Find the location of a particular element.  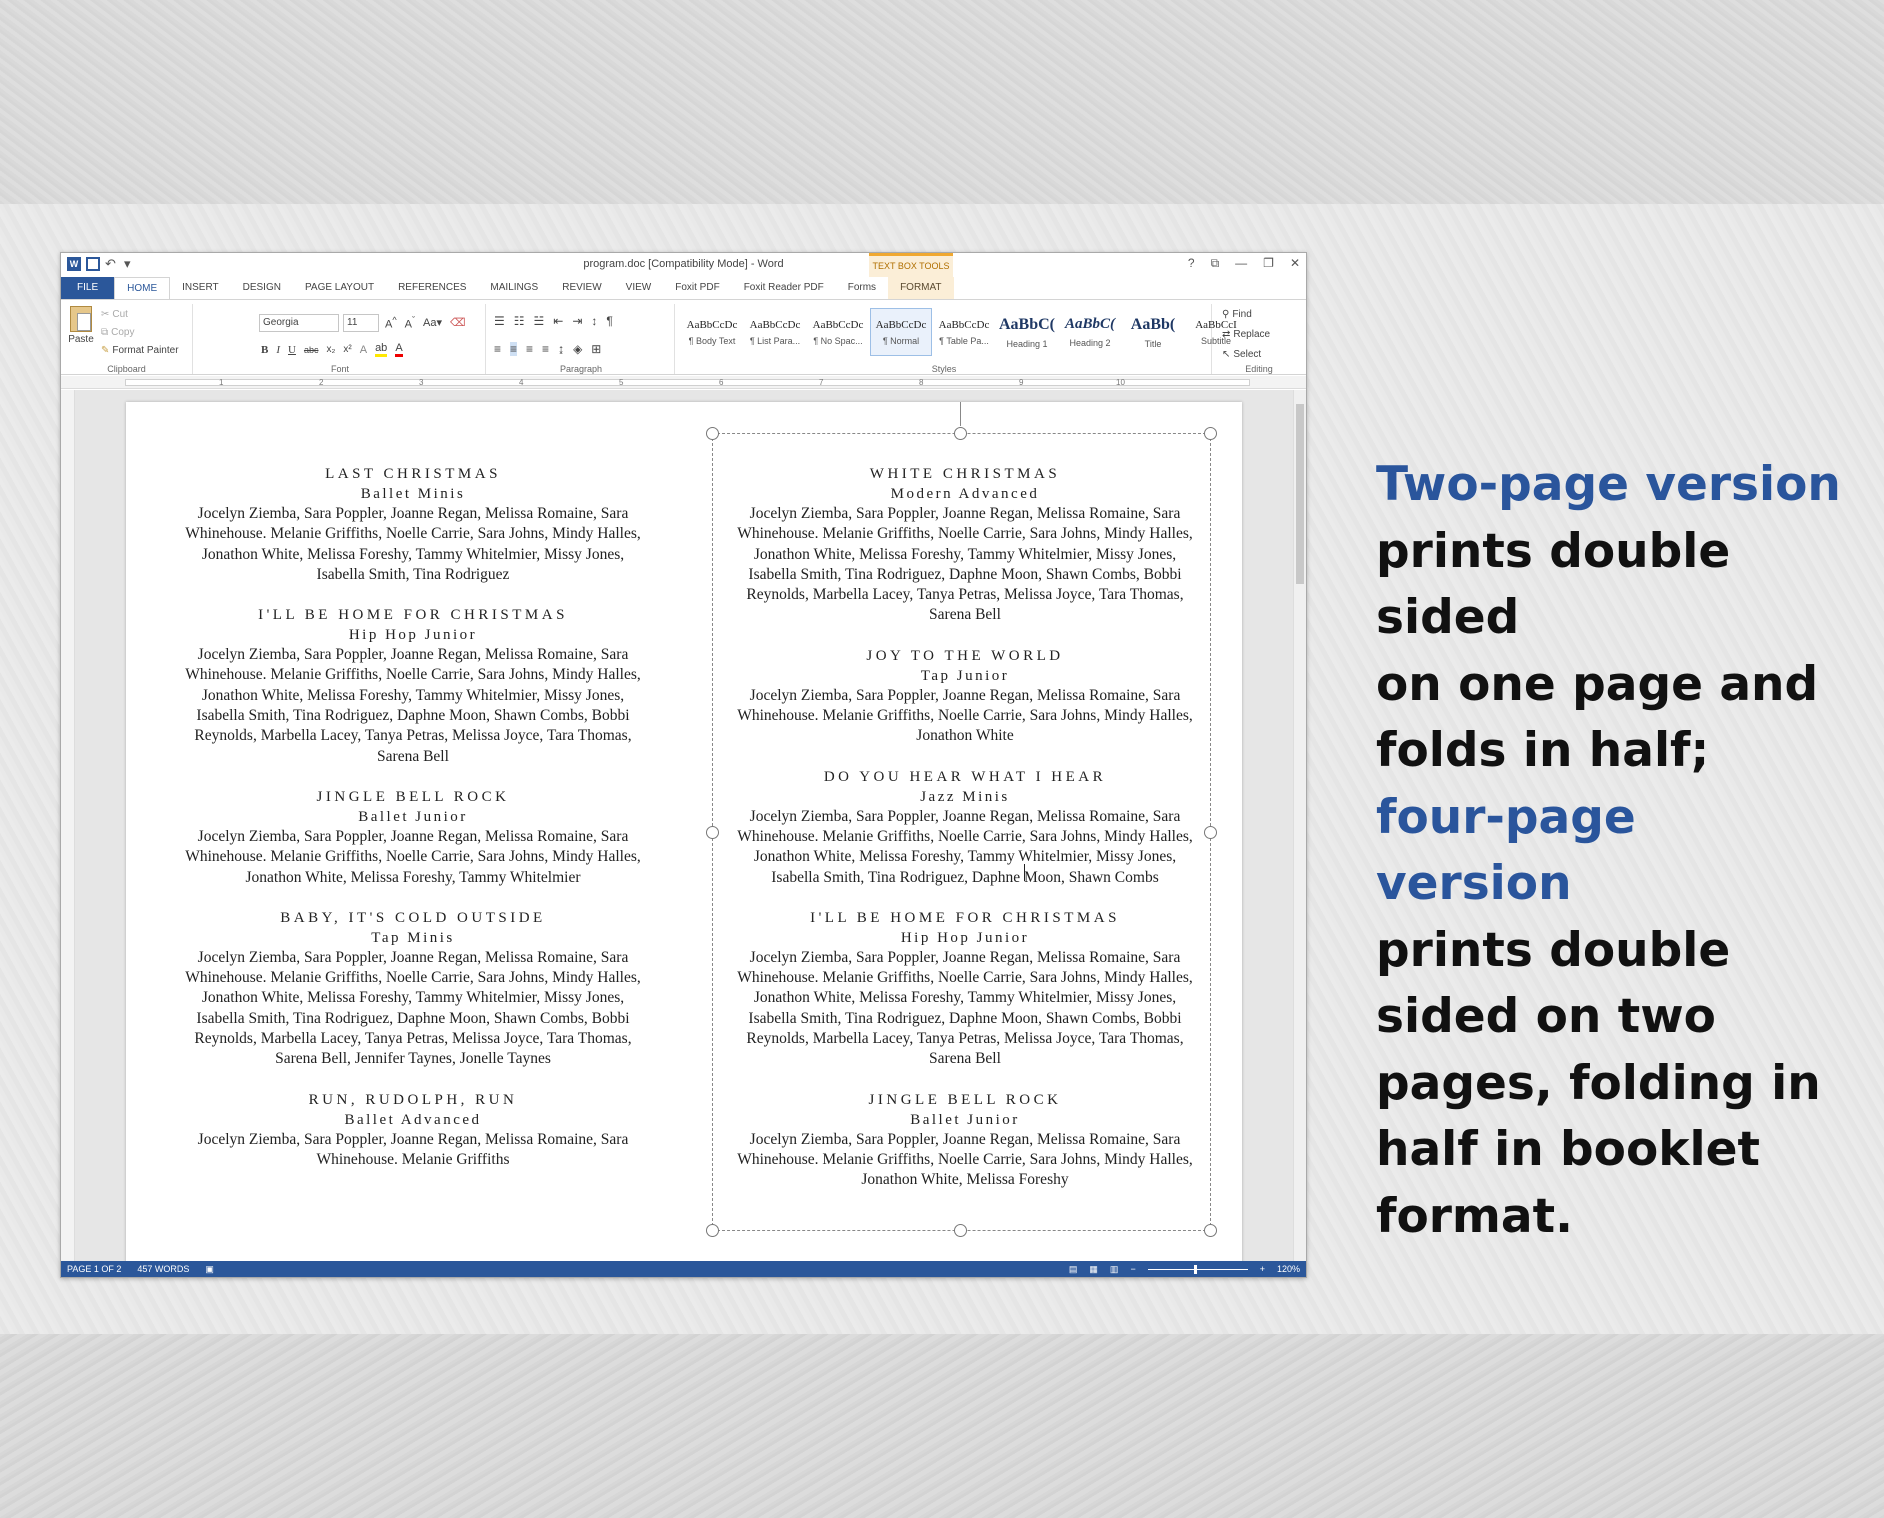

highlight-icon: ab is located at coordinates (381, 349).